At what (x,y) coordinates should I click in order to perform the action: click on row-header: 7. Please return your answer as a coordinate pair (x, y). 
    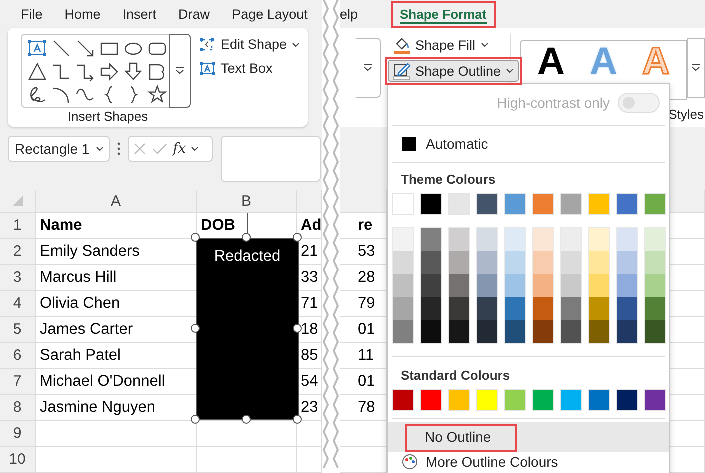
    Looking at the image, I should click on (18, 382).